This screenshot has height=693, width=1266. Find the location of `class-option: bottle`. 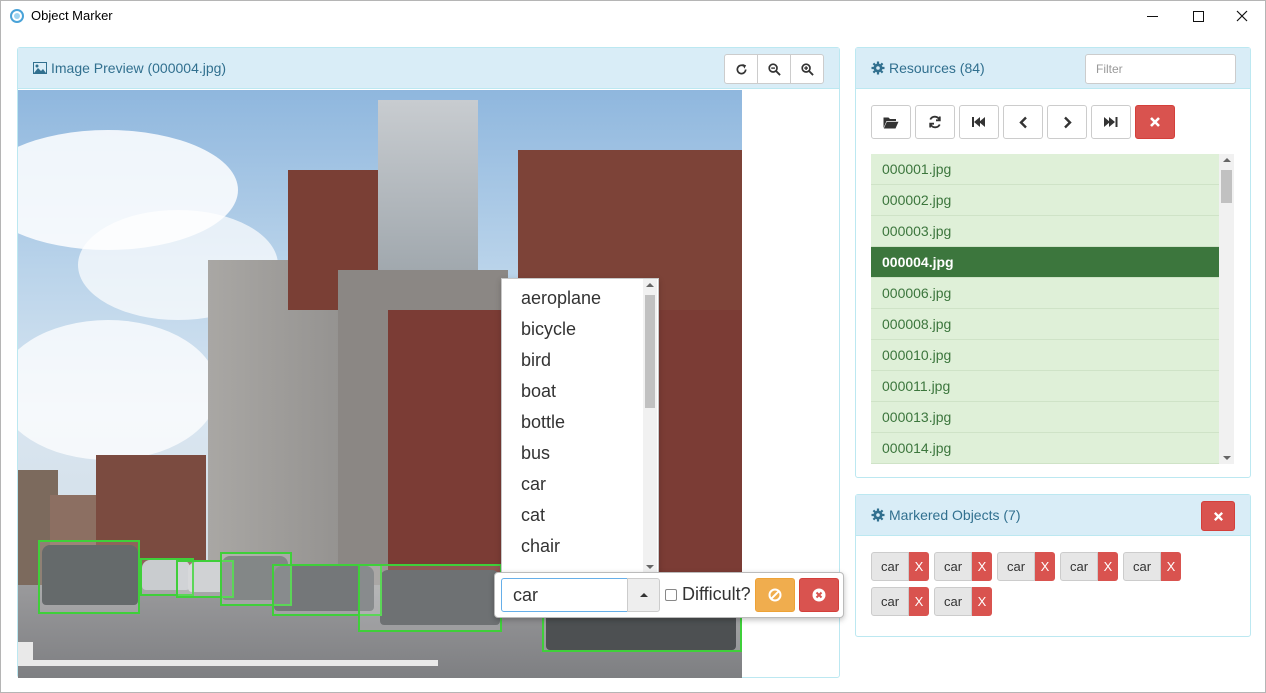

class-option: bottle is located at coordinates (543, 422).